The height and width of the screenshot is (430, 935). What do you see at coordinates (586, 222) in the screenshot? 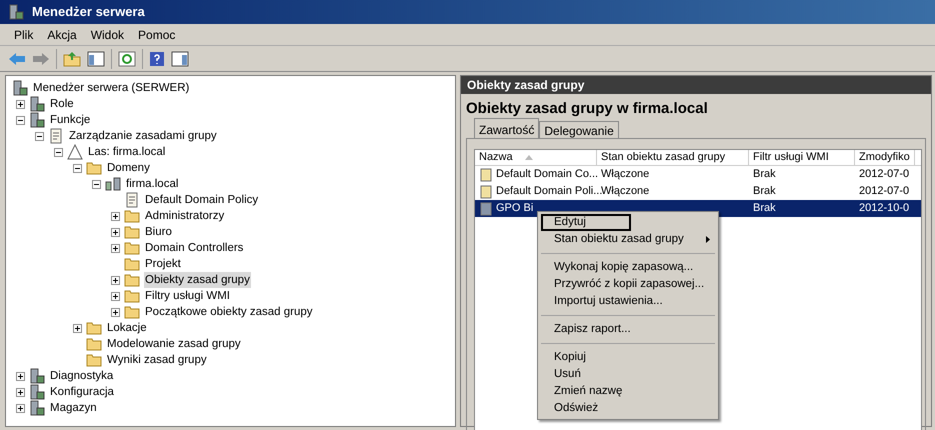
I see `menu-item: Edytuj` at bounding box center [586, 222].